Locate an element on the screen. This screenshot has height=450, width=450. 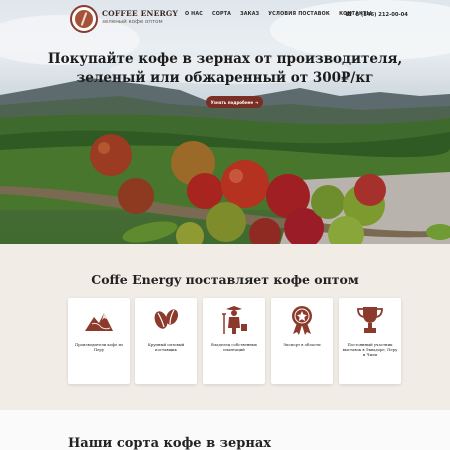
feature-text: Экспорт в области is located at coordinates (302, 344).